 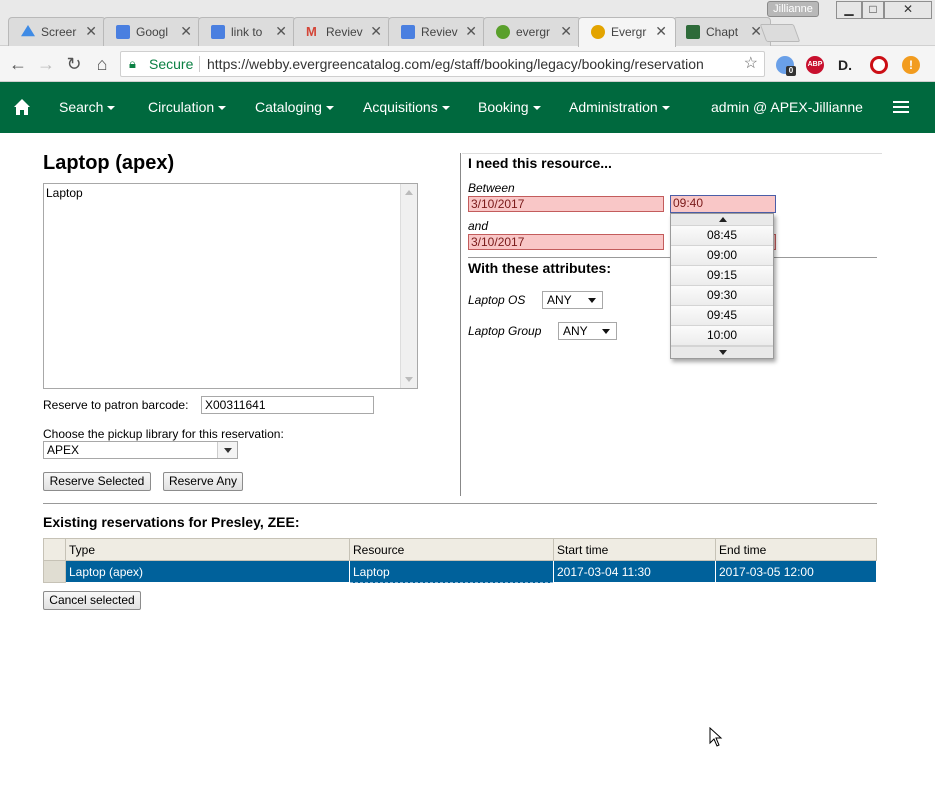 What do you see at coordinates (509, 107) in the screenshot?
I see `nav-booking: Booking` at bounding box center [509, 107].